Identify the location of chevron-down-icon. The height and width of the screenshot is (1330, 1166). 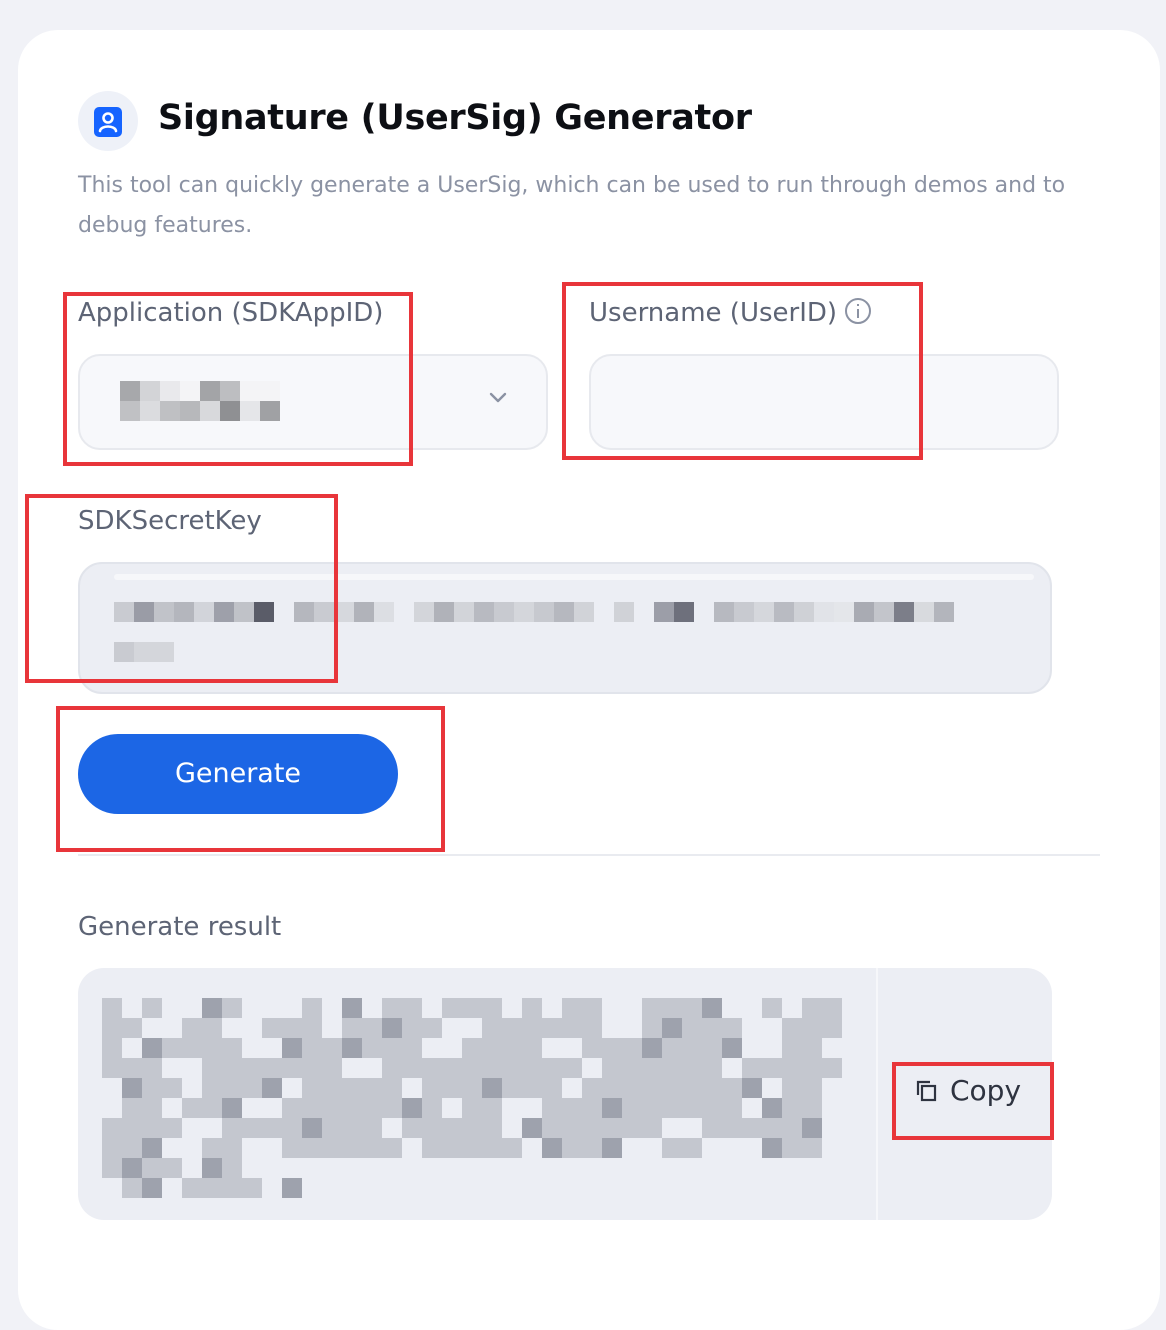
(498, 399).